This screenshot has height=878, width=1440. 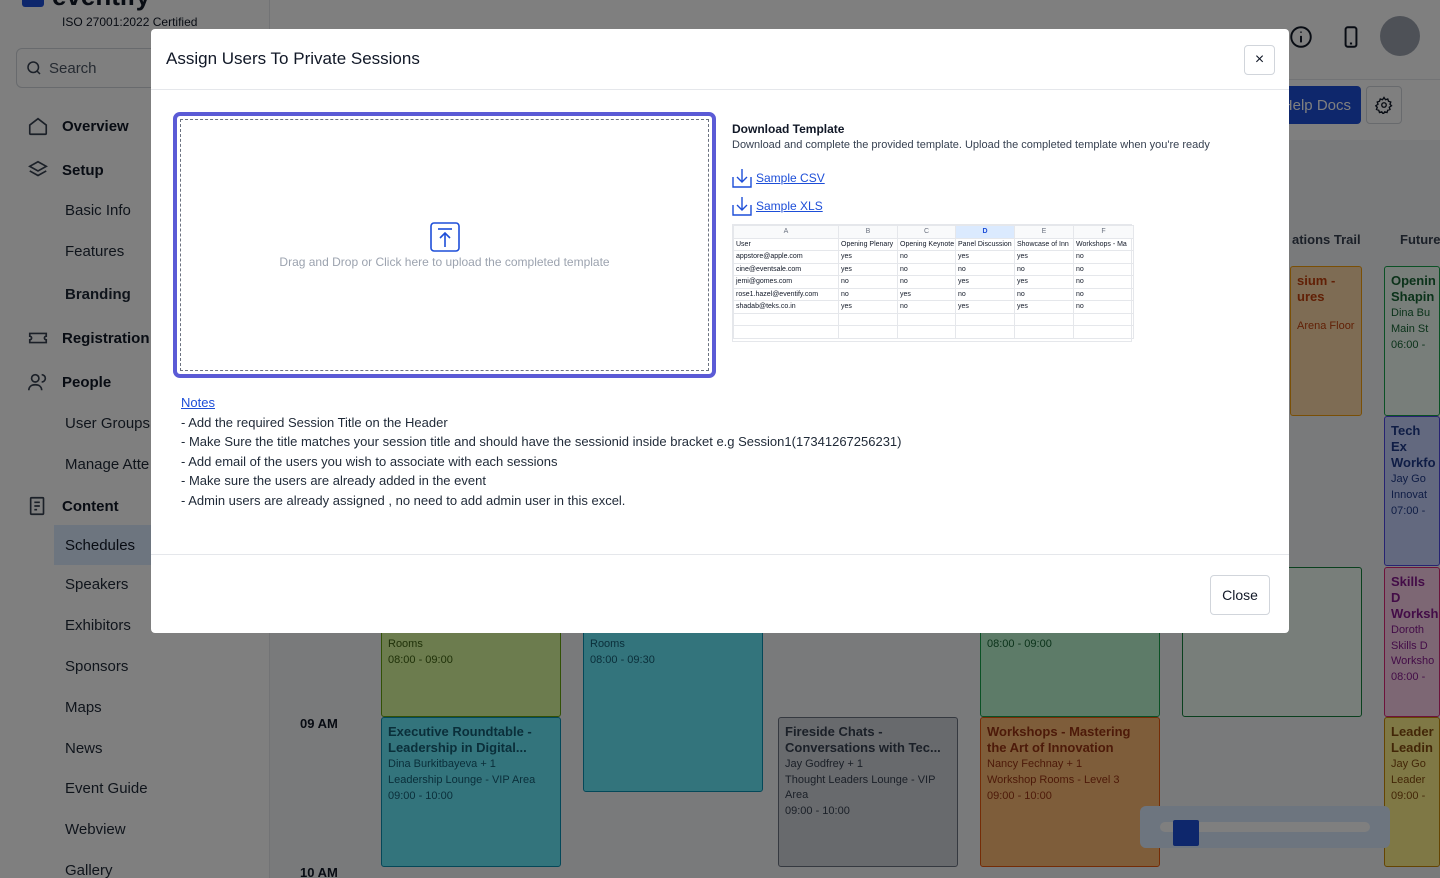 I want to click on upload-icon, so click(x=444, y=237).